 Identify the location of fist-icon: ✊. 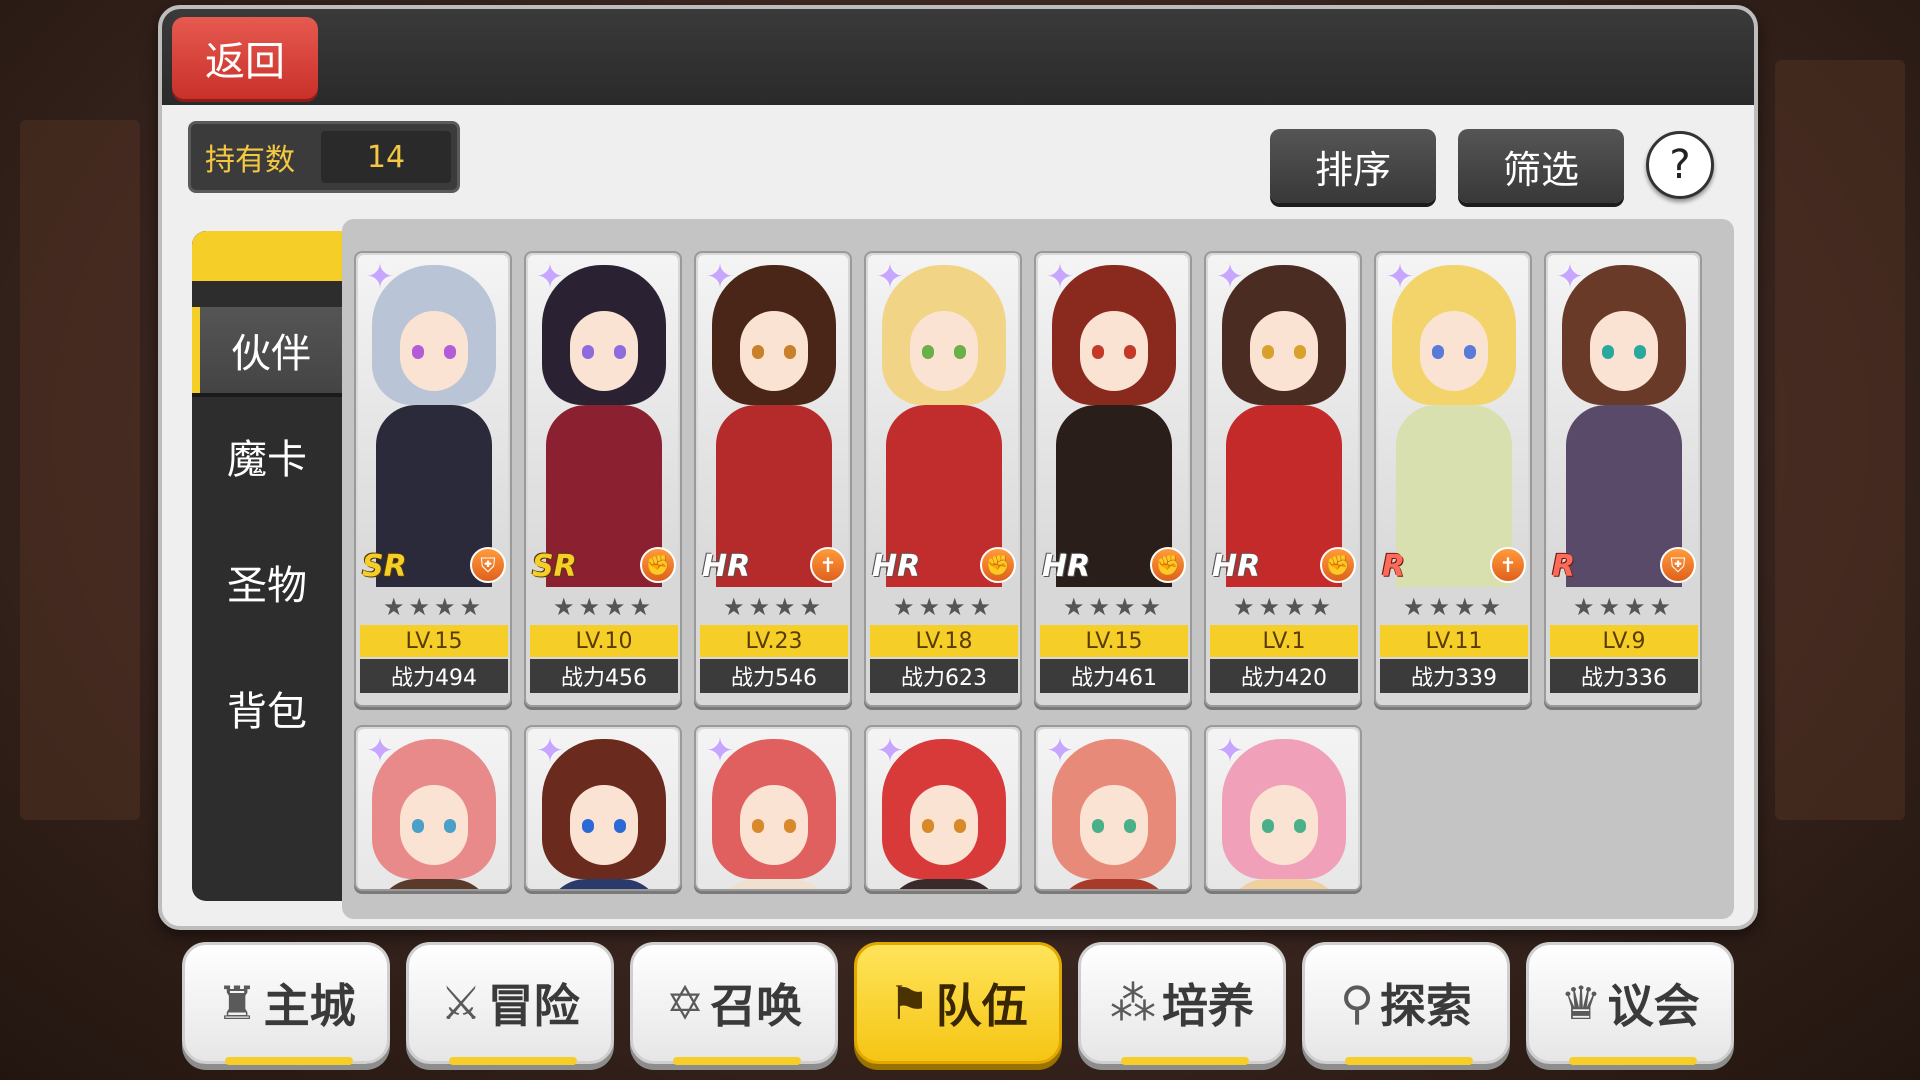
(1168, 565).